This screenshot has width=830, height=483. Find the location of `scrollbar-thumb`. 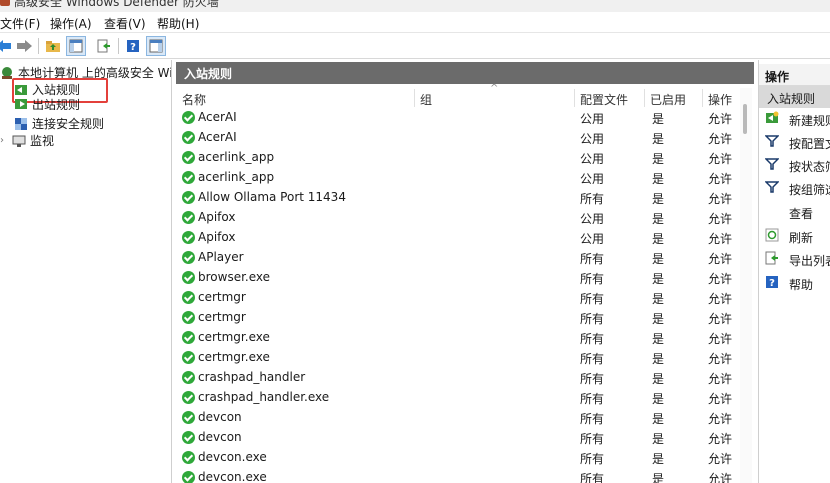

scrollbar-thumb is located at coordinates (745, 119).